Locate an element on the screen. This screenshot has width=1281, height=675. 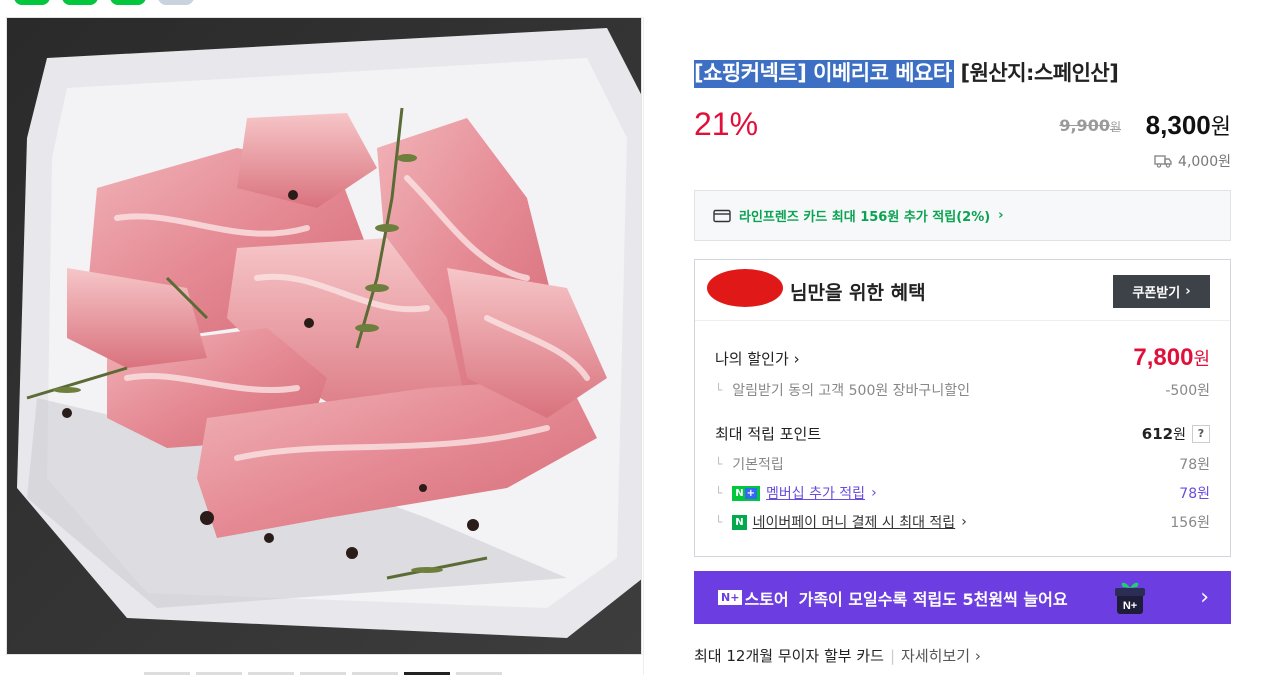
installment-more-link: 자세히보기 › is located at coordinates (941, 655).